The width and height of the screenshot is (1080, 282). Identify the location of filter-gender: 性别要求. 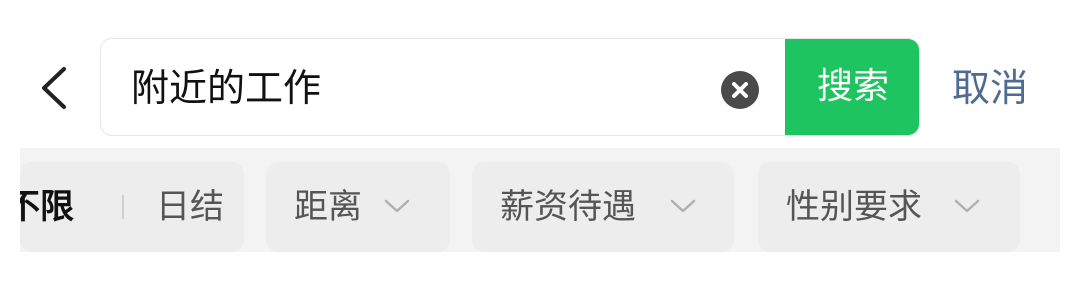
(889, 207).